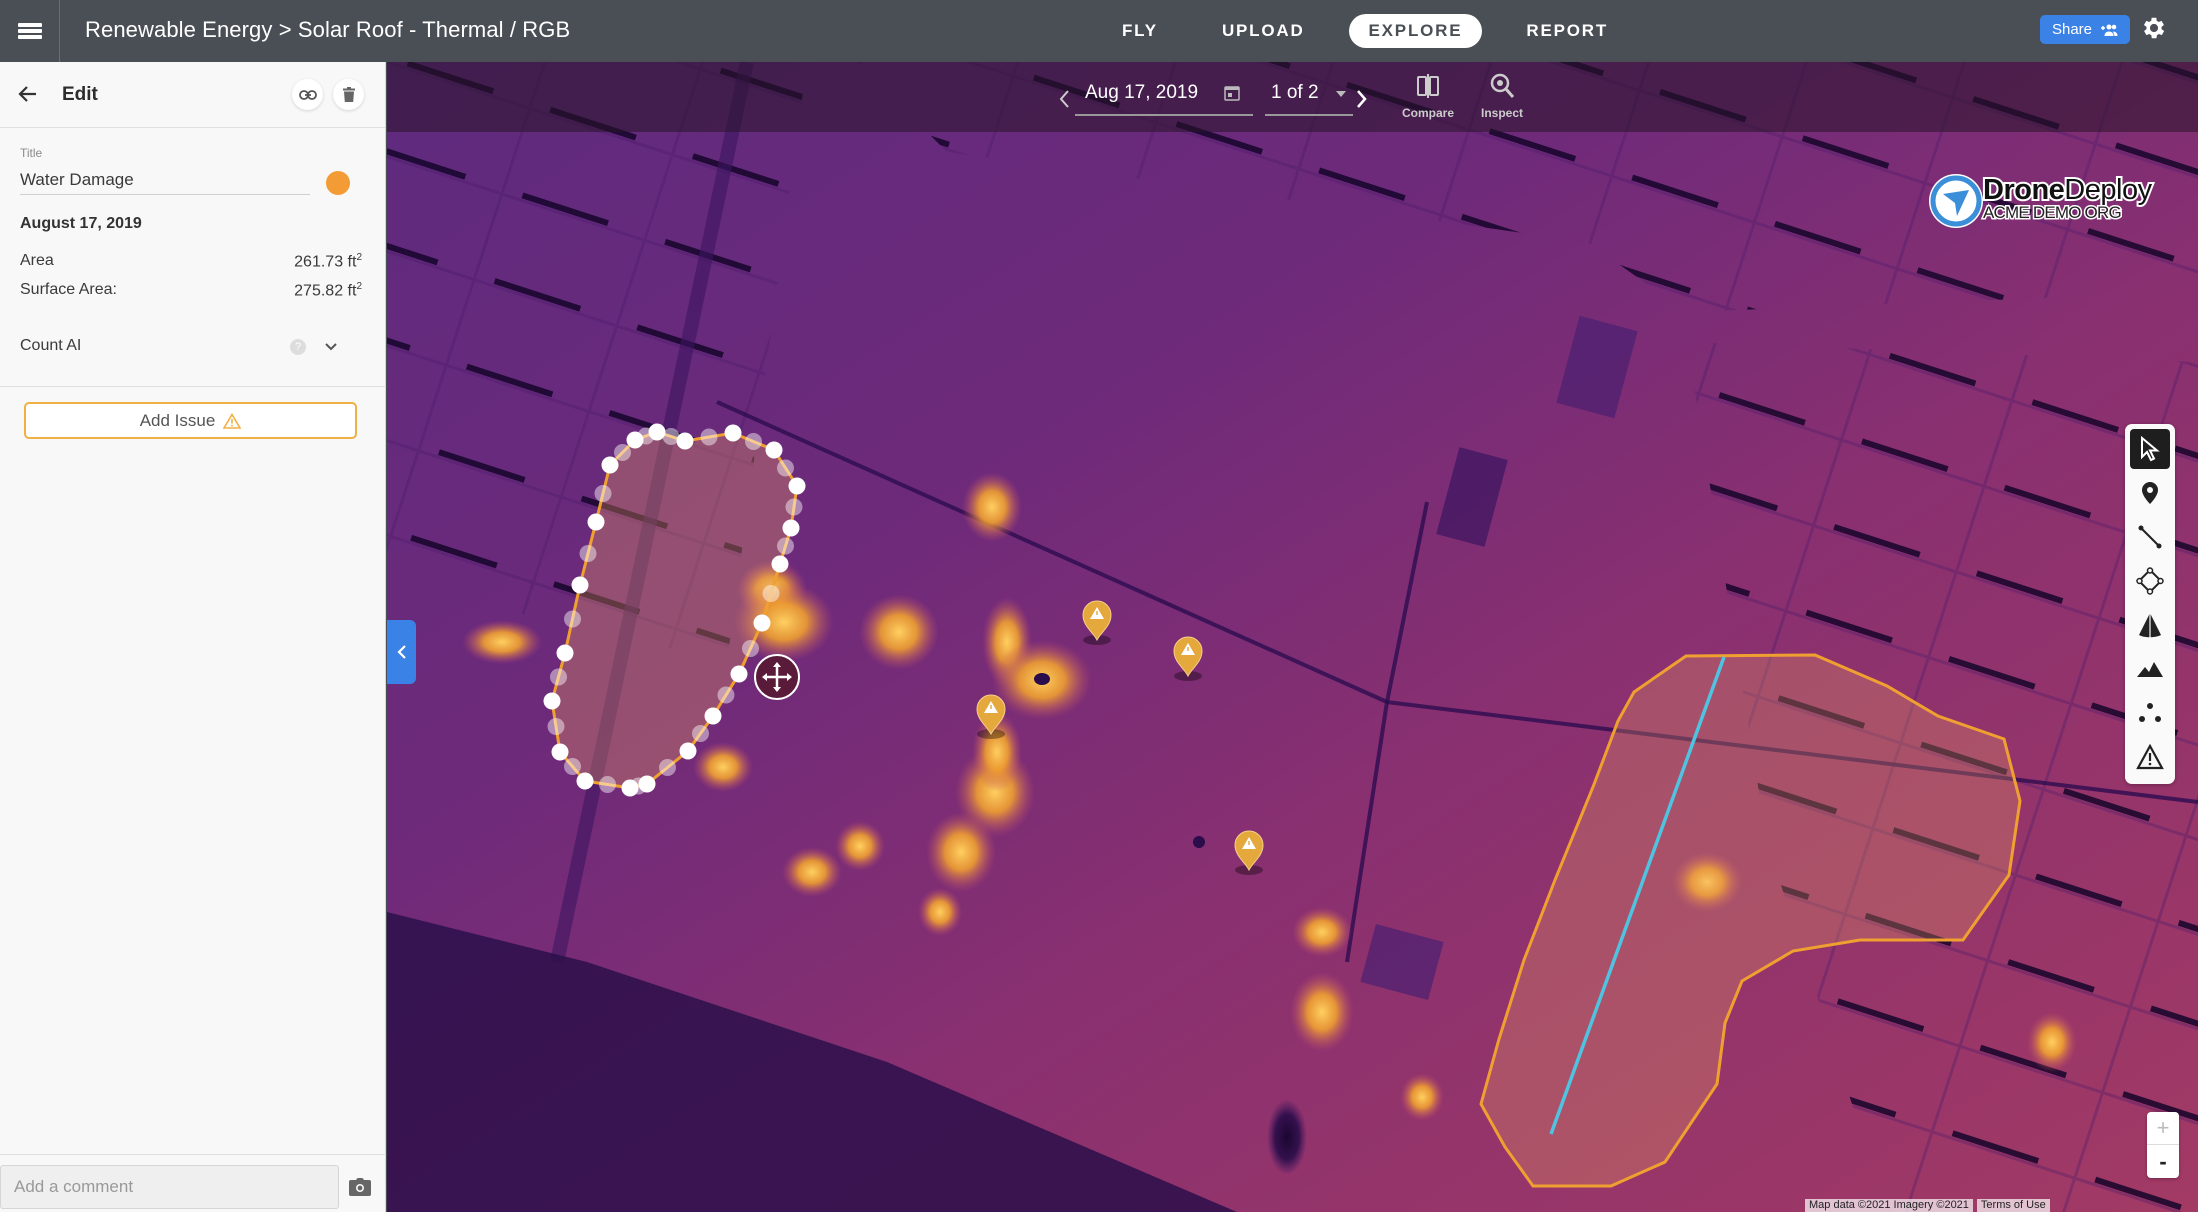 This screenshot has height=1212, width=2198. What do you see at coordinates (1142, 92) in the screenshot?
I see `date-value: Aug 17, 2019` at bounding box center [1142, 92].